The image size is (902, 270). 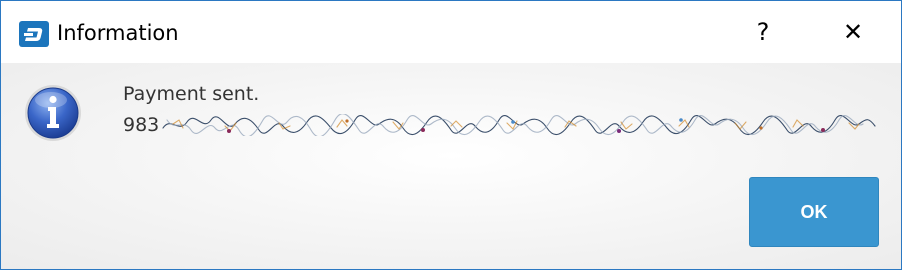 I want to click on ok-button: OK, so click(x=814, y=212).